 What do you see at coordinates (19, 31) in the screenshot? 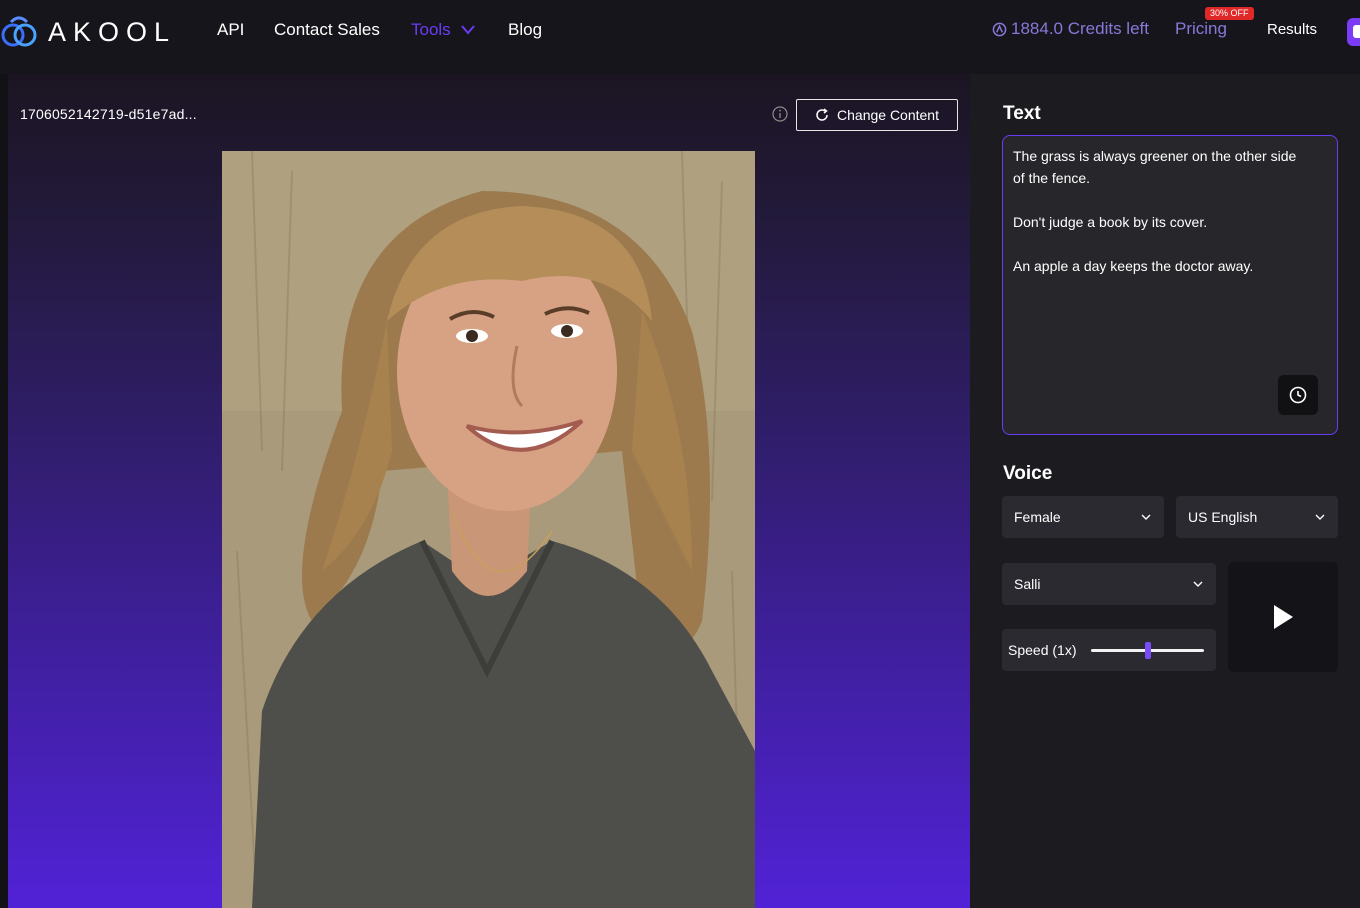
I see `akool-logo-icon` at bounding box center [19, 31].